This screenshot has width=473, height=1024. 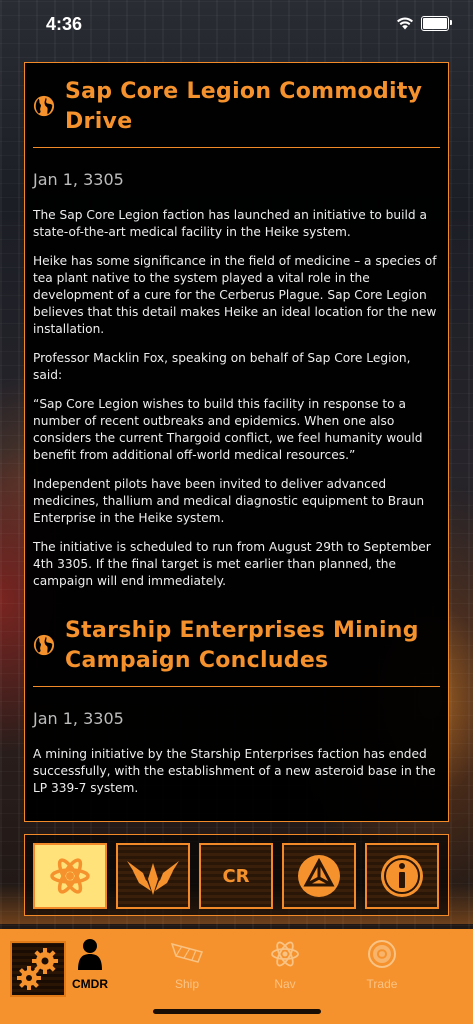 I want to click on status-icons, so click(x=424, y=23).